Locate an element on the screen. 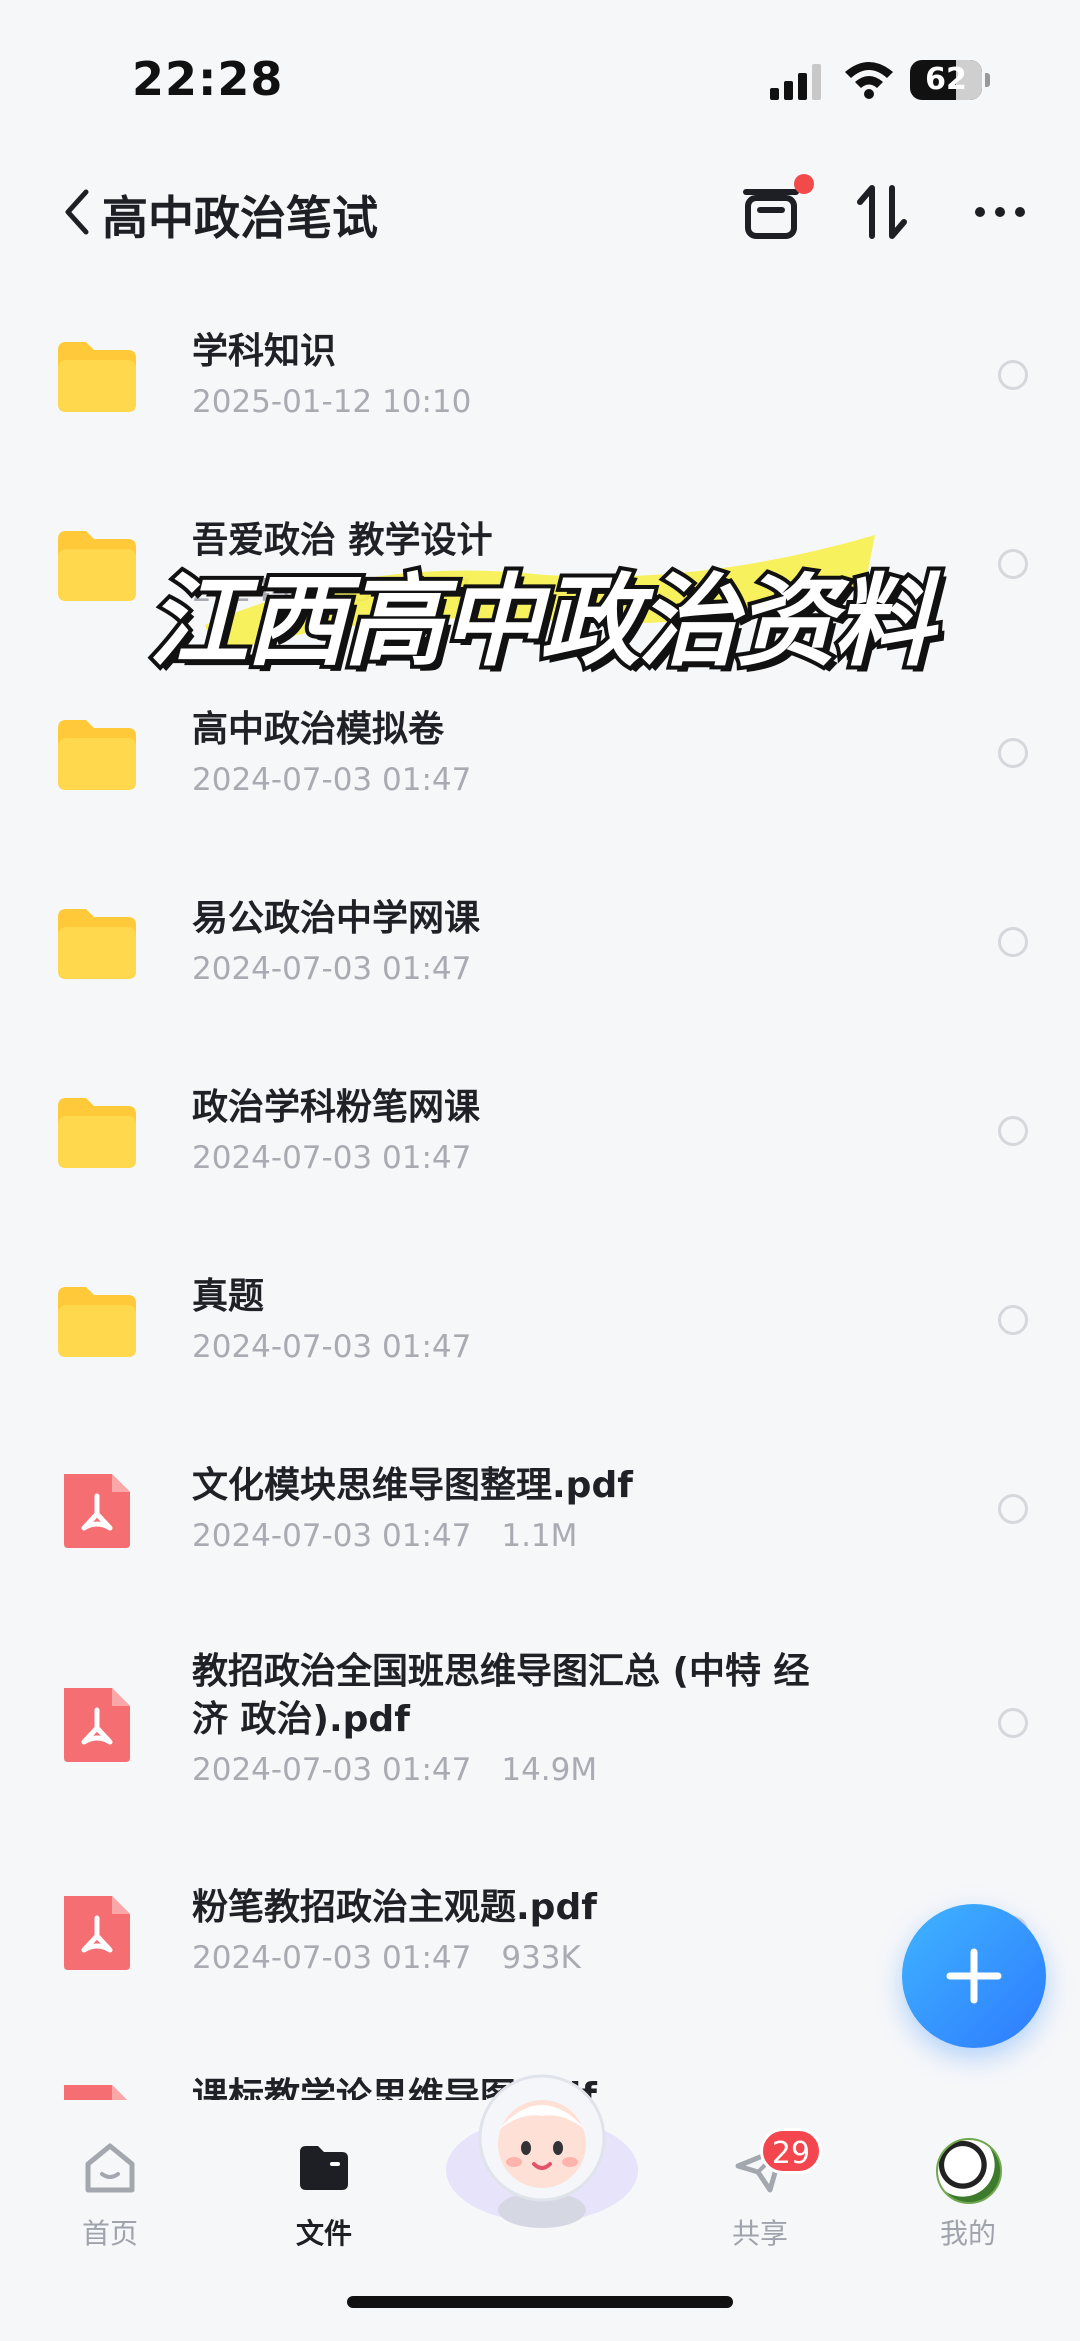 Image resolution: width=1080 pixels, height=2341 pixels. list-item: 易公政治中学网课 2024-07-03 01:47 is located at coordinates (540, 932).